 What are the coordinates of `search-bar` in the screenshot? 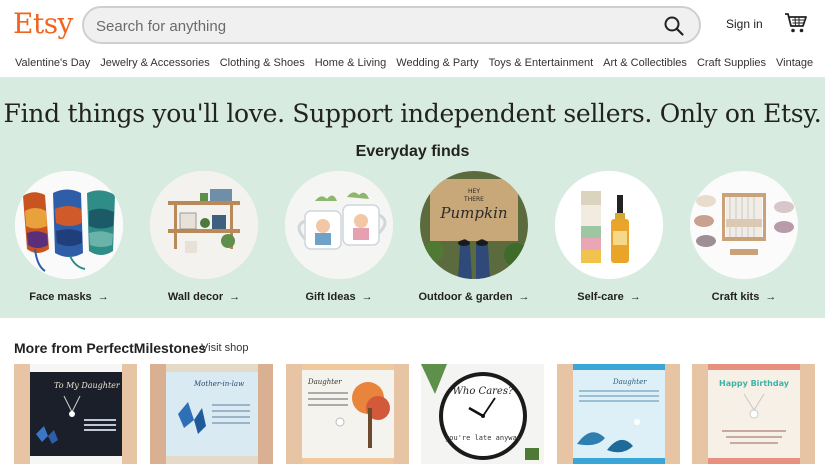 It's located at (391, 25).